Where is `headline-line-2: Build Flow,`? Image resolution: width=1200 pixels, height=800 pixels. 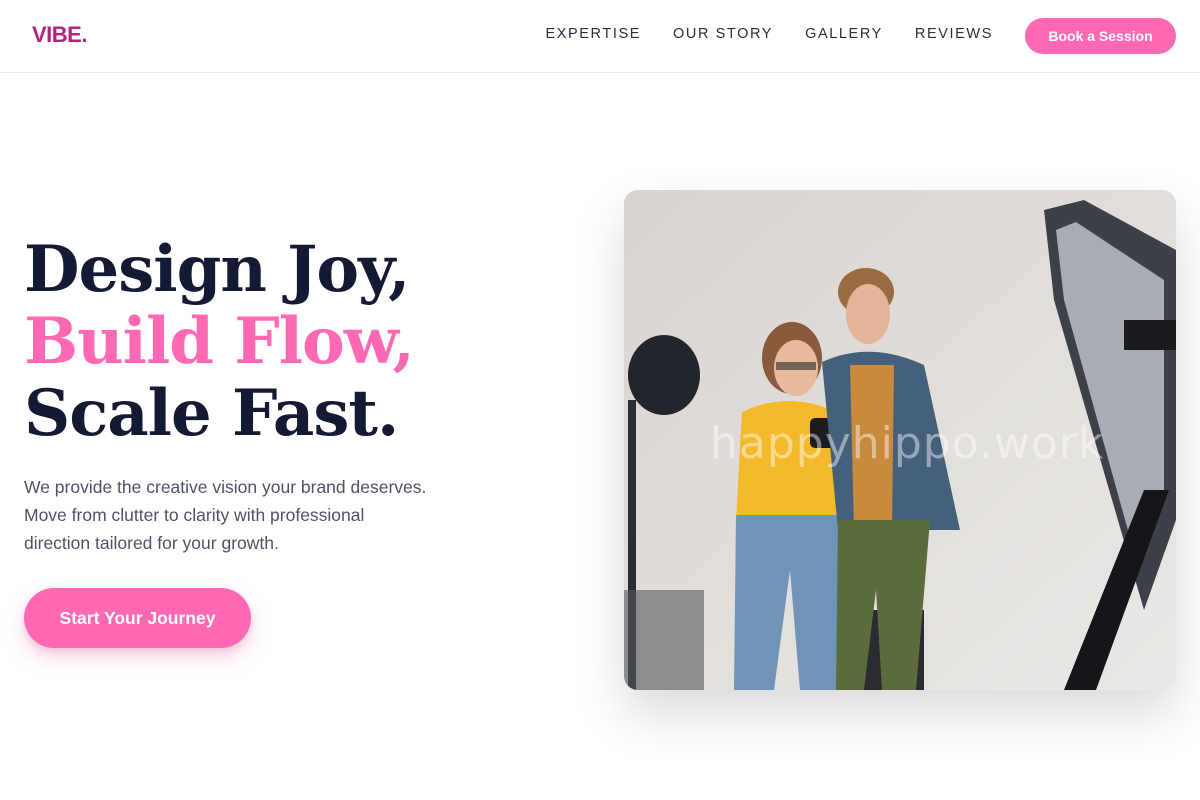
headline-line-2: Build Flow, is located at coordinates (219, 341).